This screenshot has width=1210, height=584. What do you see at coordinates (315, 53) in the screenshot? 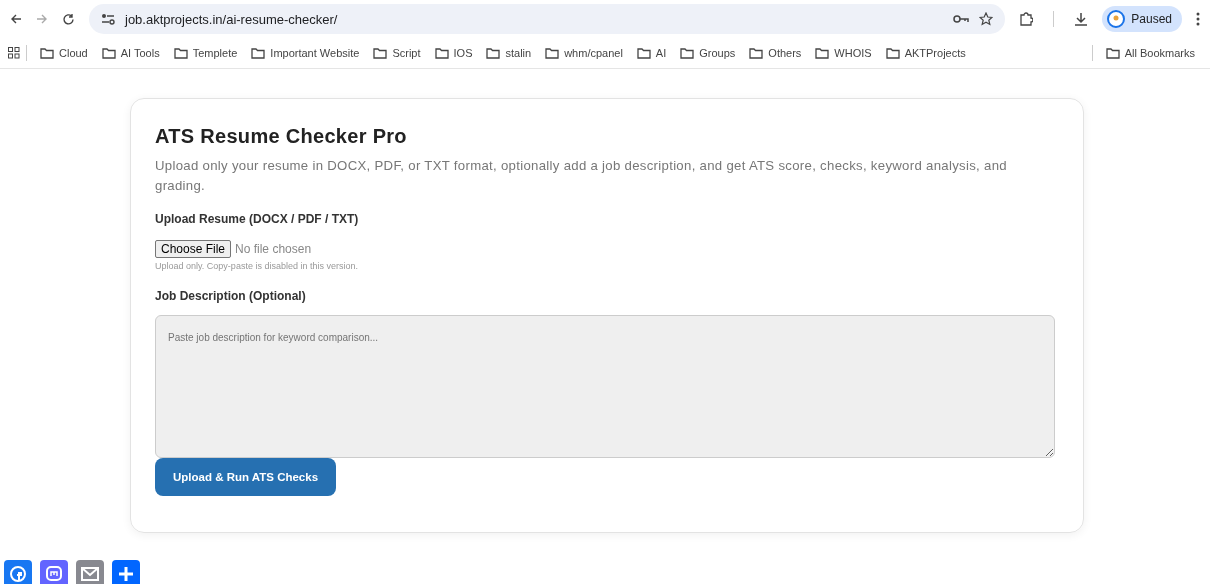
I see `bookmark-item: Important Website` at bounding box center [315, 53].